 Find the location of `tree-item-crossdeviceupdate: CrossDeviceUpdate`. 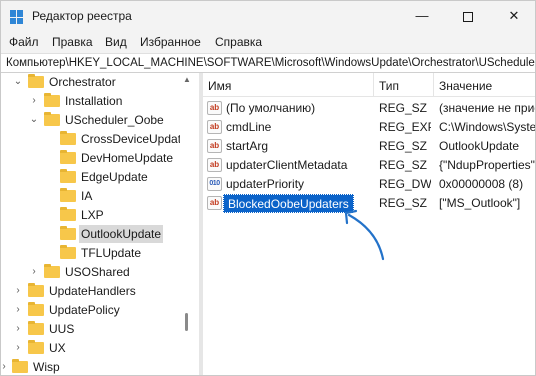

tree-item-crossdeviceupdate: CrossDeviceUpdate is located at coordinates (94, 139).